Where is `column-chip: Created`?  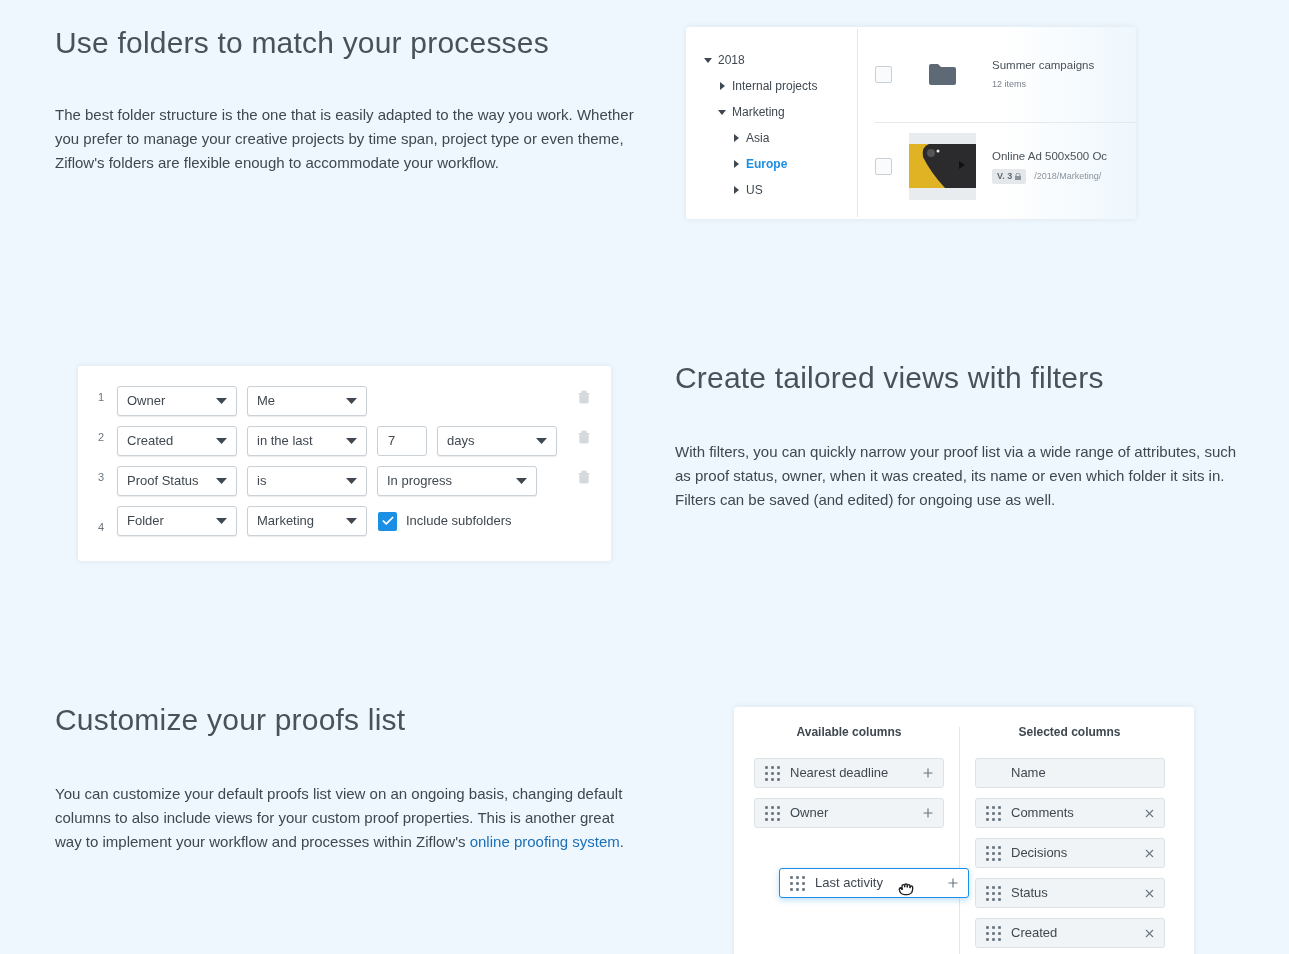
column-chip: Created is located at coordinates (1070, 933).